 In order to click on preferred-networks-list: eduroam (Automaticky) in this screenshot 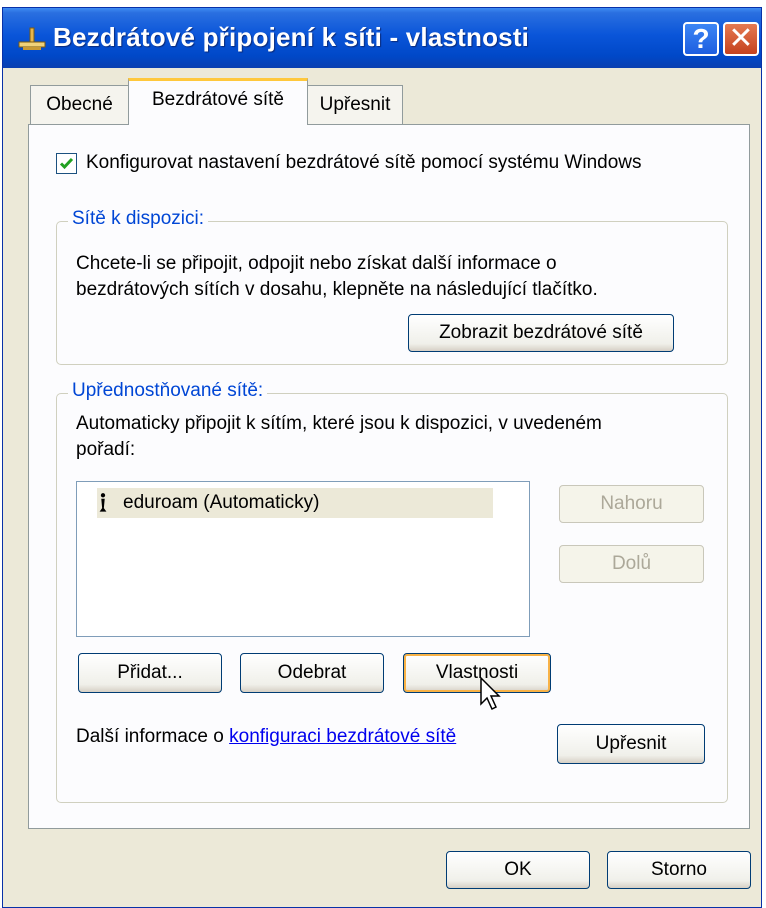, I will do `click(303, 559)`.